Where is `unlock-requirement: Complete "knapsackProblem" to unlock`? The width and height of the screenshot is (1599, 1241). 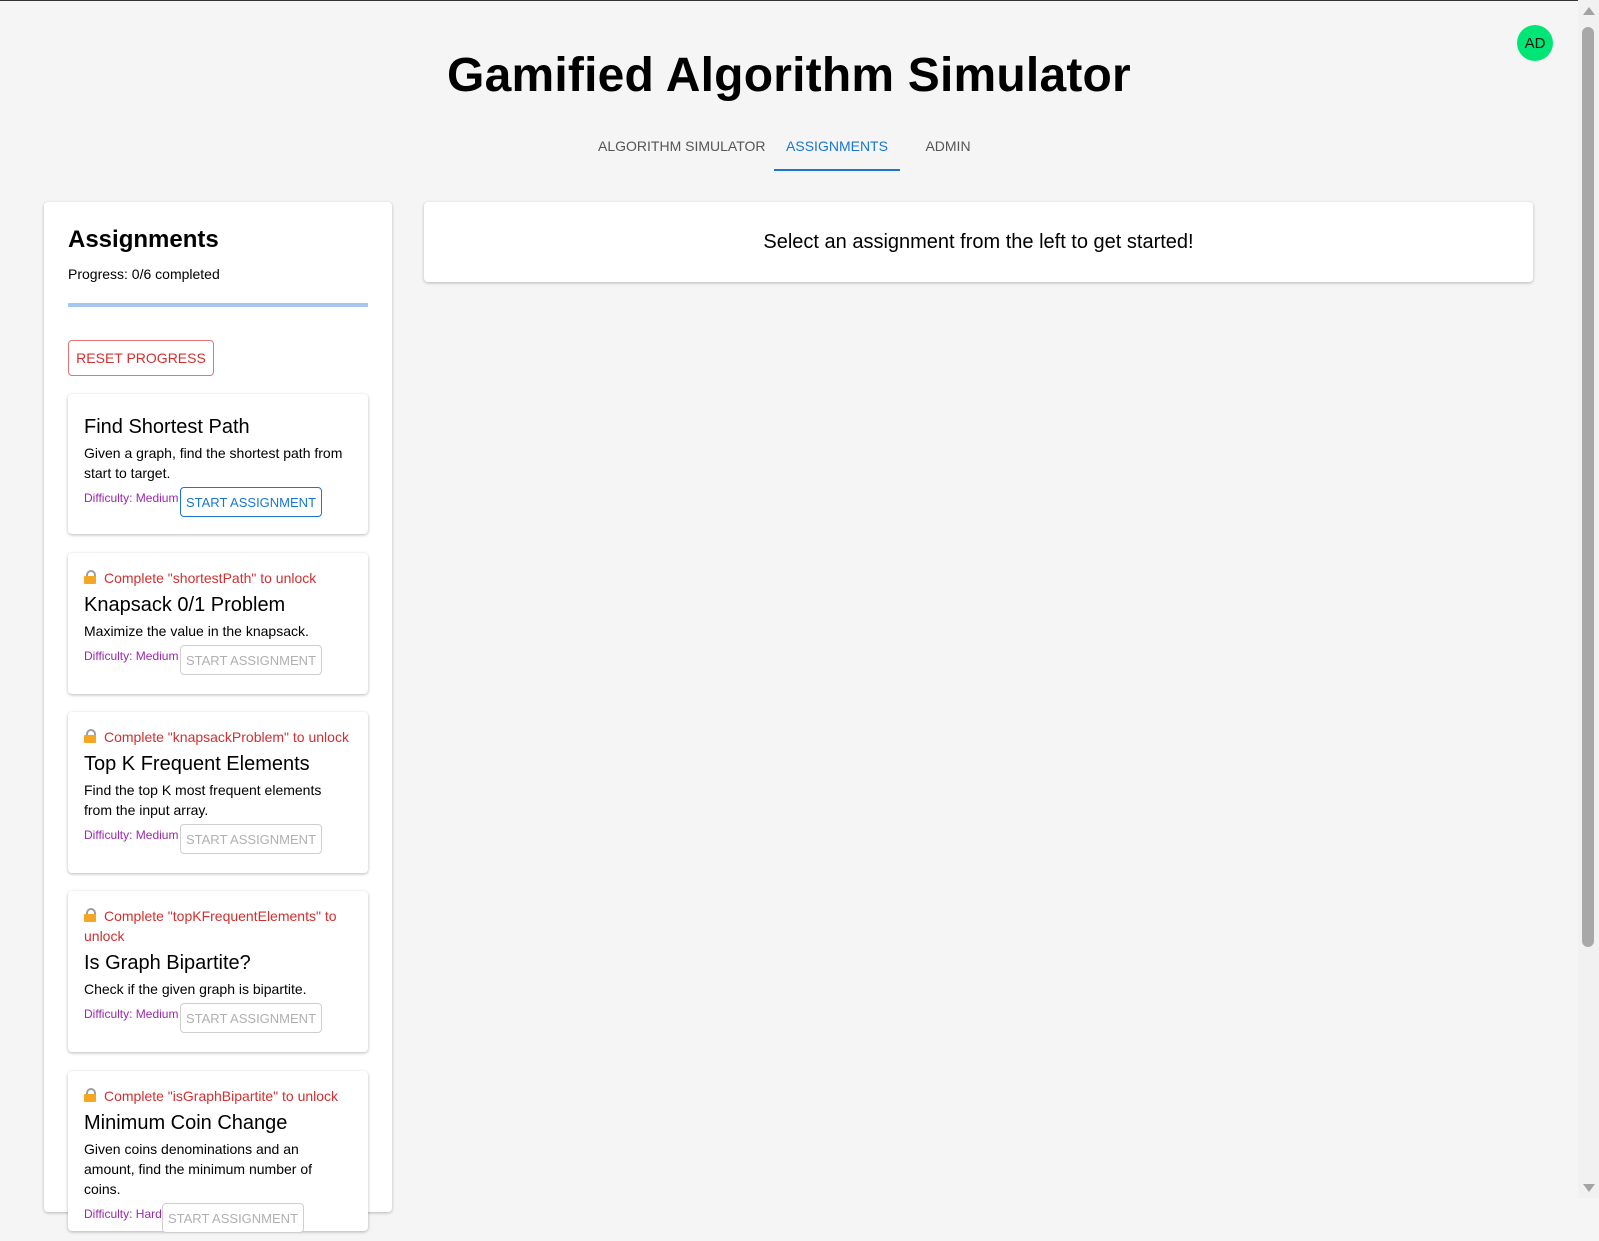
unlock-requirement: Complete "knapsackProblem" to unlock is located at coordinates (218, 737).